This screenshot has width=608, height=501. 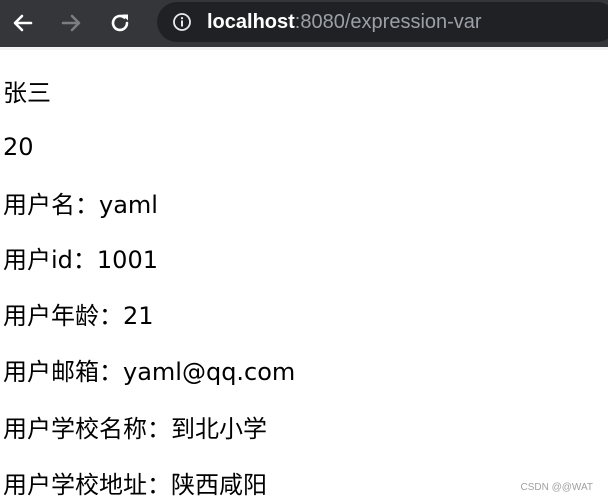 I want to click on url-path: /expression-var, so click(x=413, y=22).